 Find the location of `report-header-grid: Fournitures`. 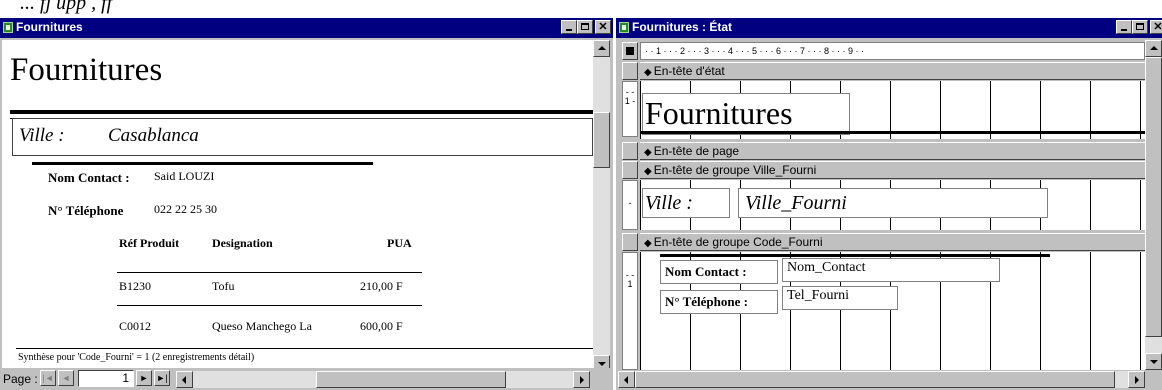

report-header-grid: Fournitures is located at coordinates (892, 110).